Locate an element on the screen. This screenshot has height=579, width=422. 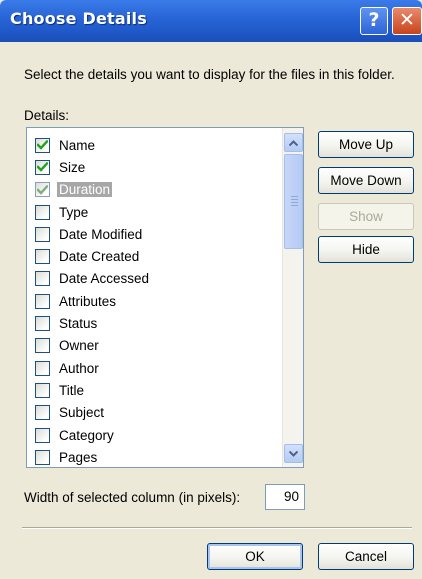
help-icon: ? is located at coordinates (374, 21).